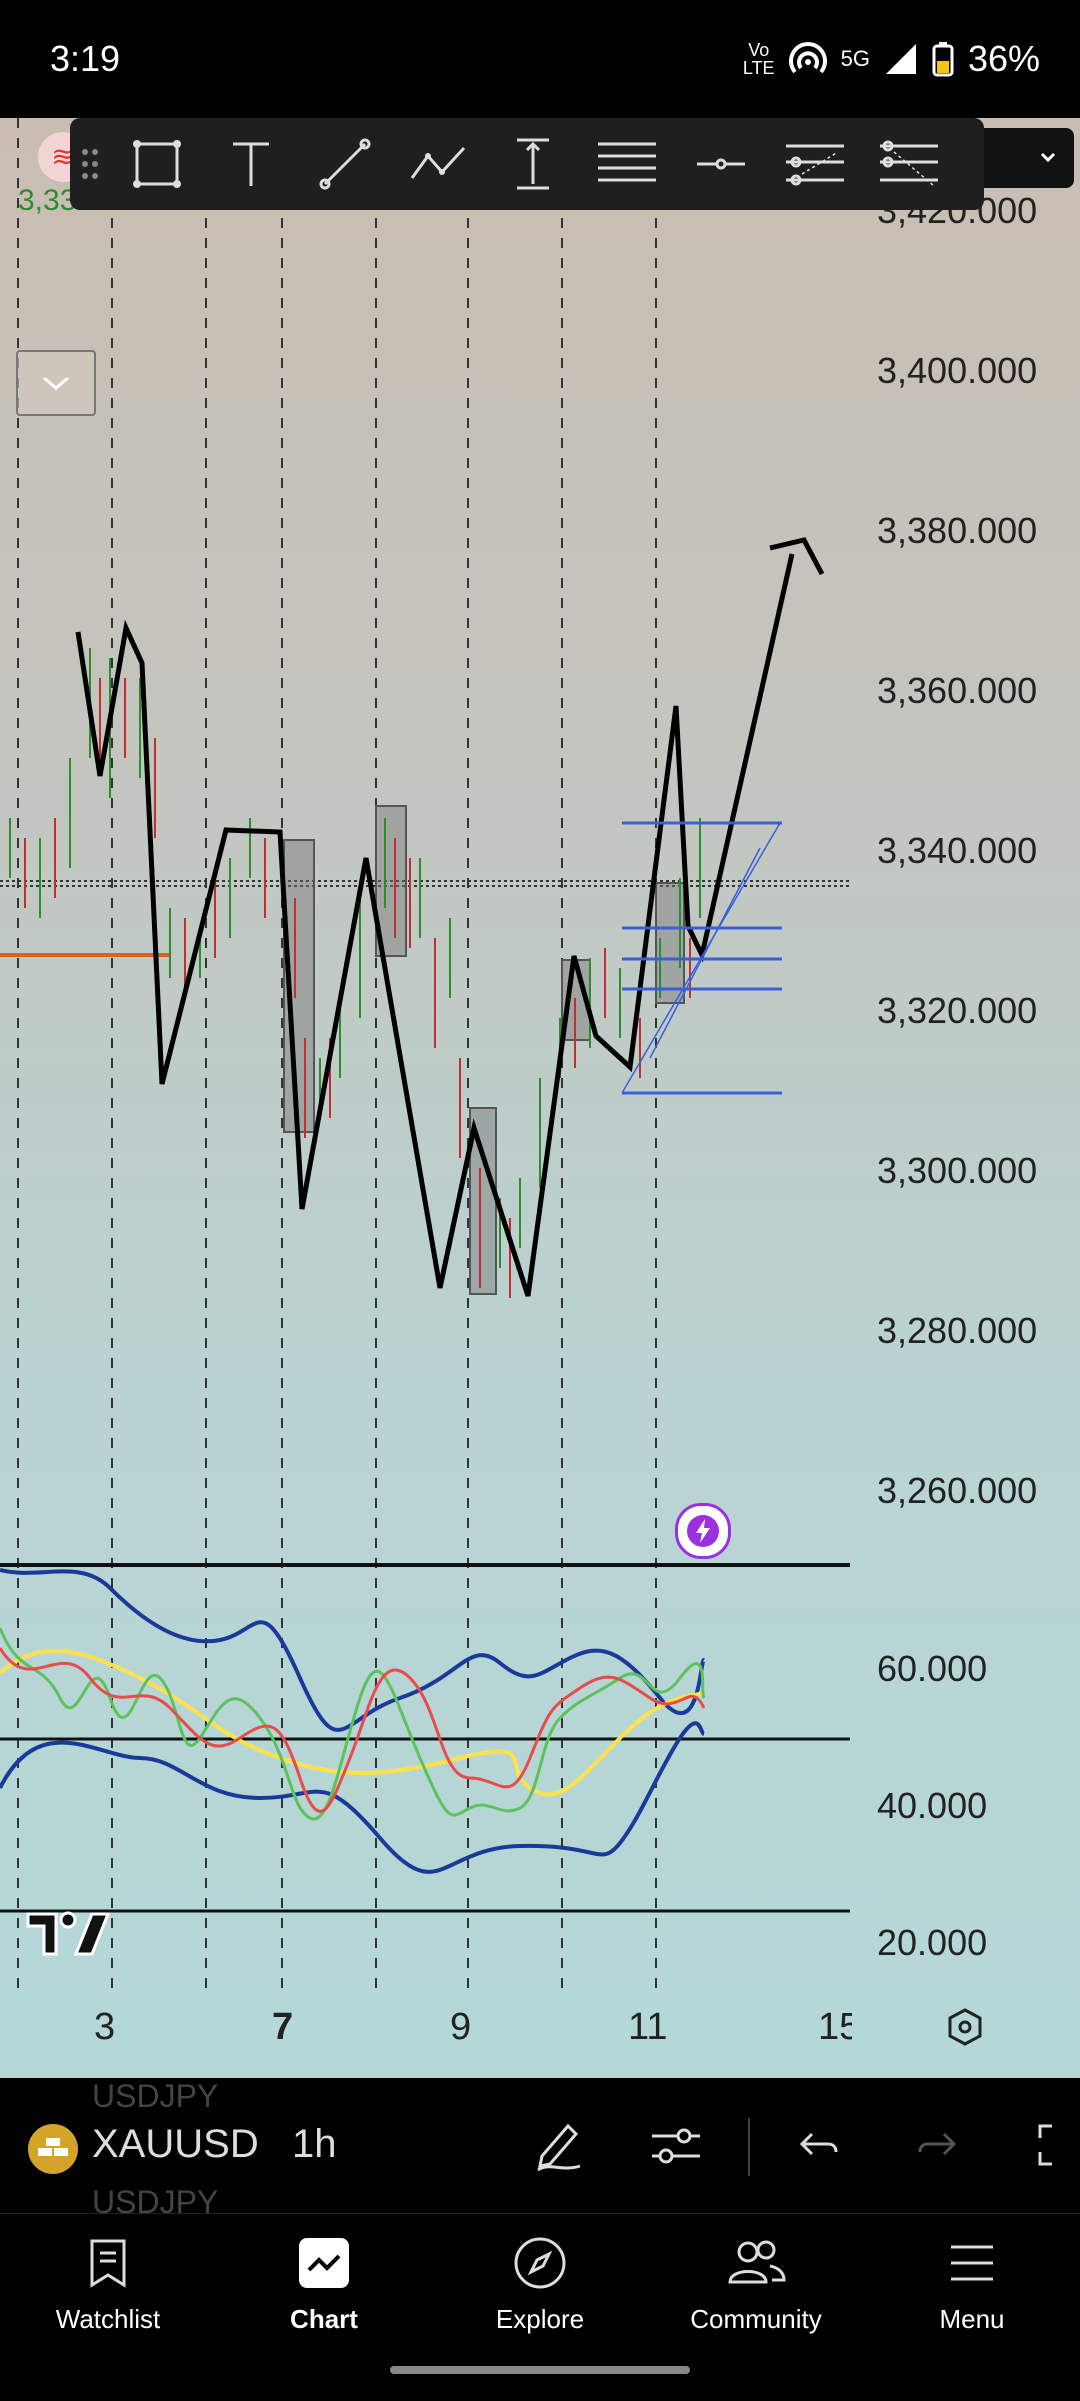 The height and width of the screenshot is (2401, 1080). Describe the element at coordinates (965, 2027) in the screenshot. I see `hexagon-settings-icon` at that location.